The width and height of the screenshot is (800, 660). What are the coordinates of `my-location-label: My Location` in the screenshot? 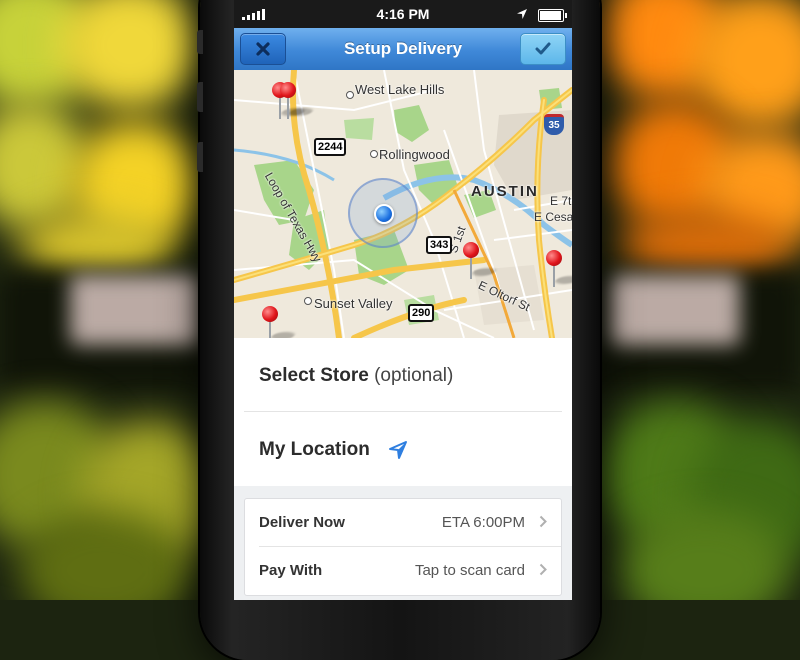 It's located at (314, 449).